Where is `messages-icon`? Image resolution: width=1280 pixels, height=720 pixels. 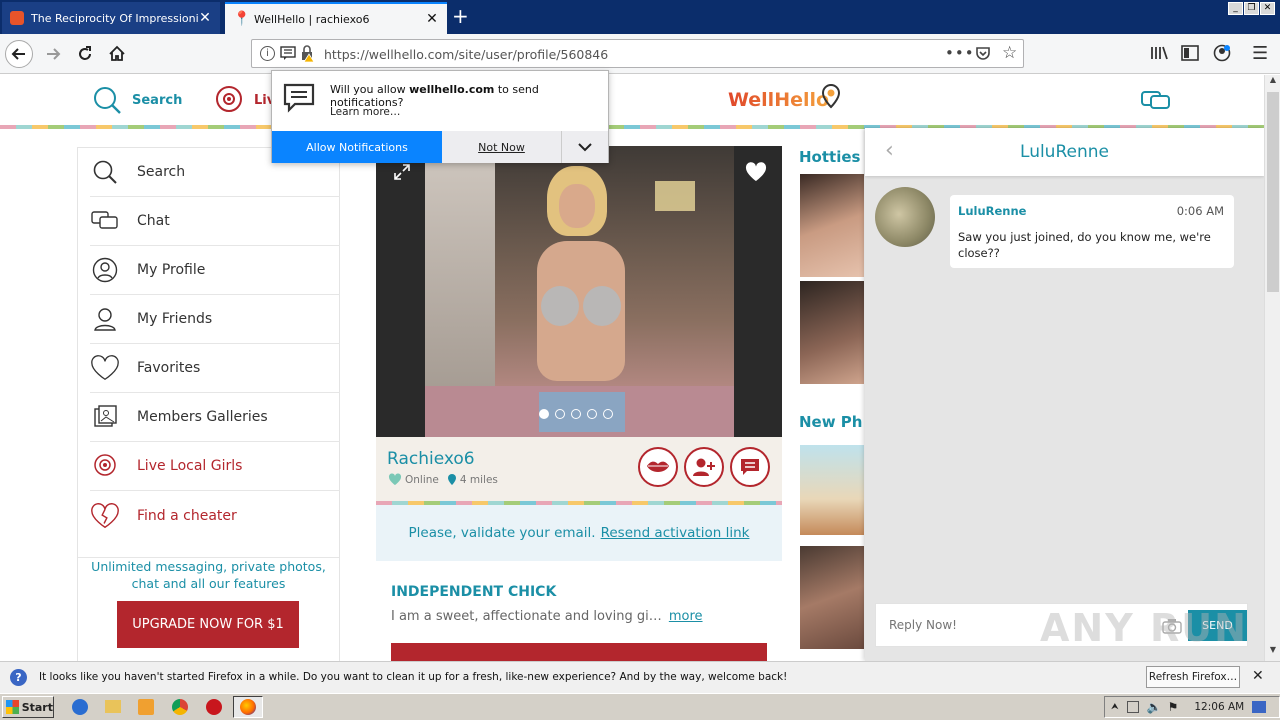
messages-icon is located at coordinates (1156, 101).